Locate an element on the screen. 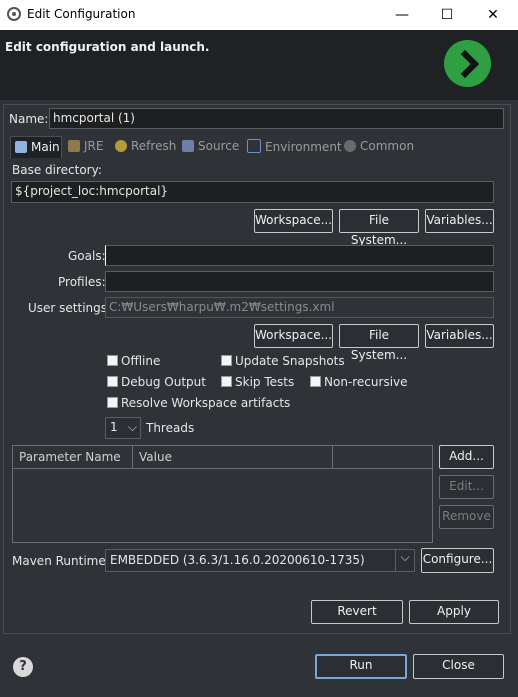 The height and width of the screenshot is (697, 518). skip-tests-label: Skip Tests is located at coordinates (265, 382).